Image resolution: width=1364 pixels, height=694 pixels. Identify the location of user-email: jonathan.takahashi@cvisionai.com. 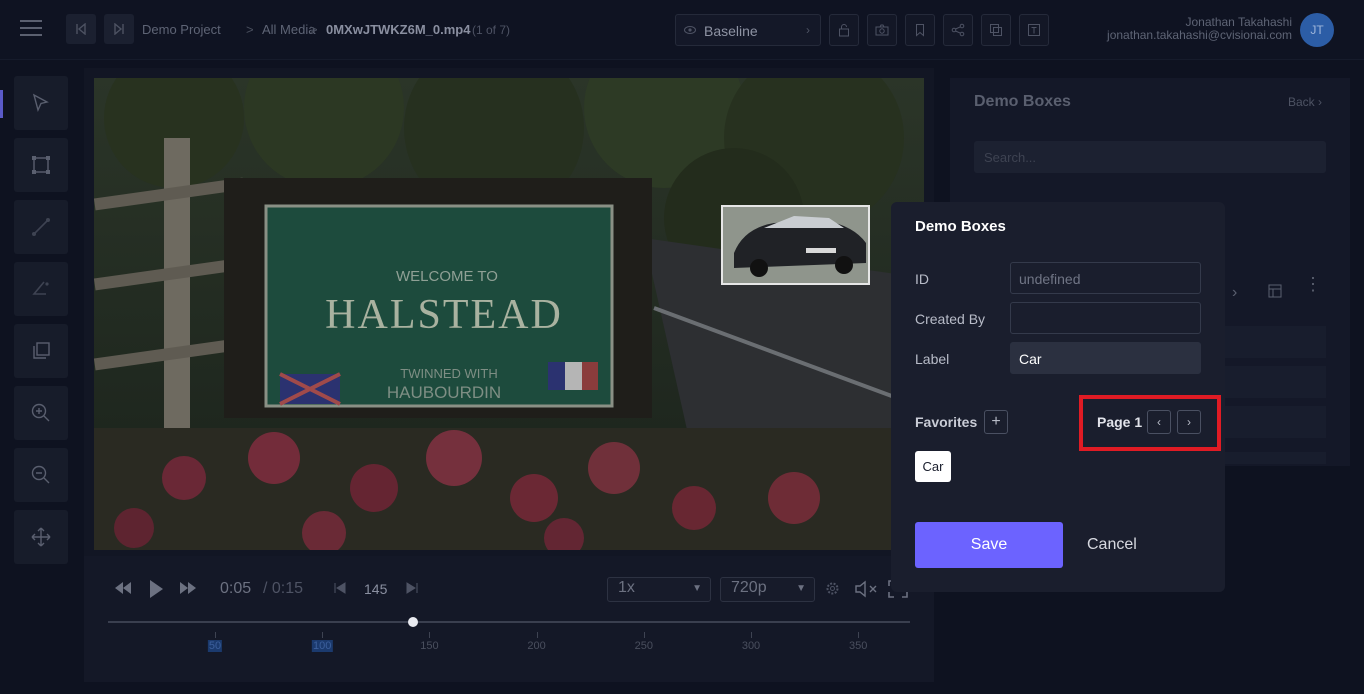
(1199, 35).